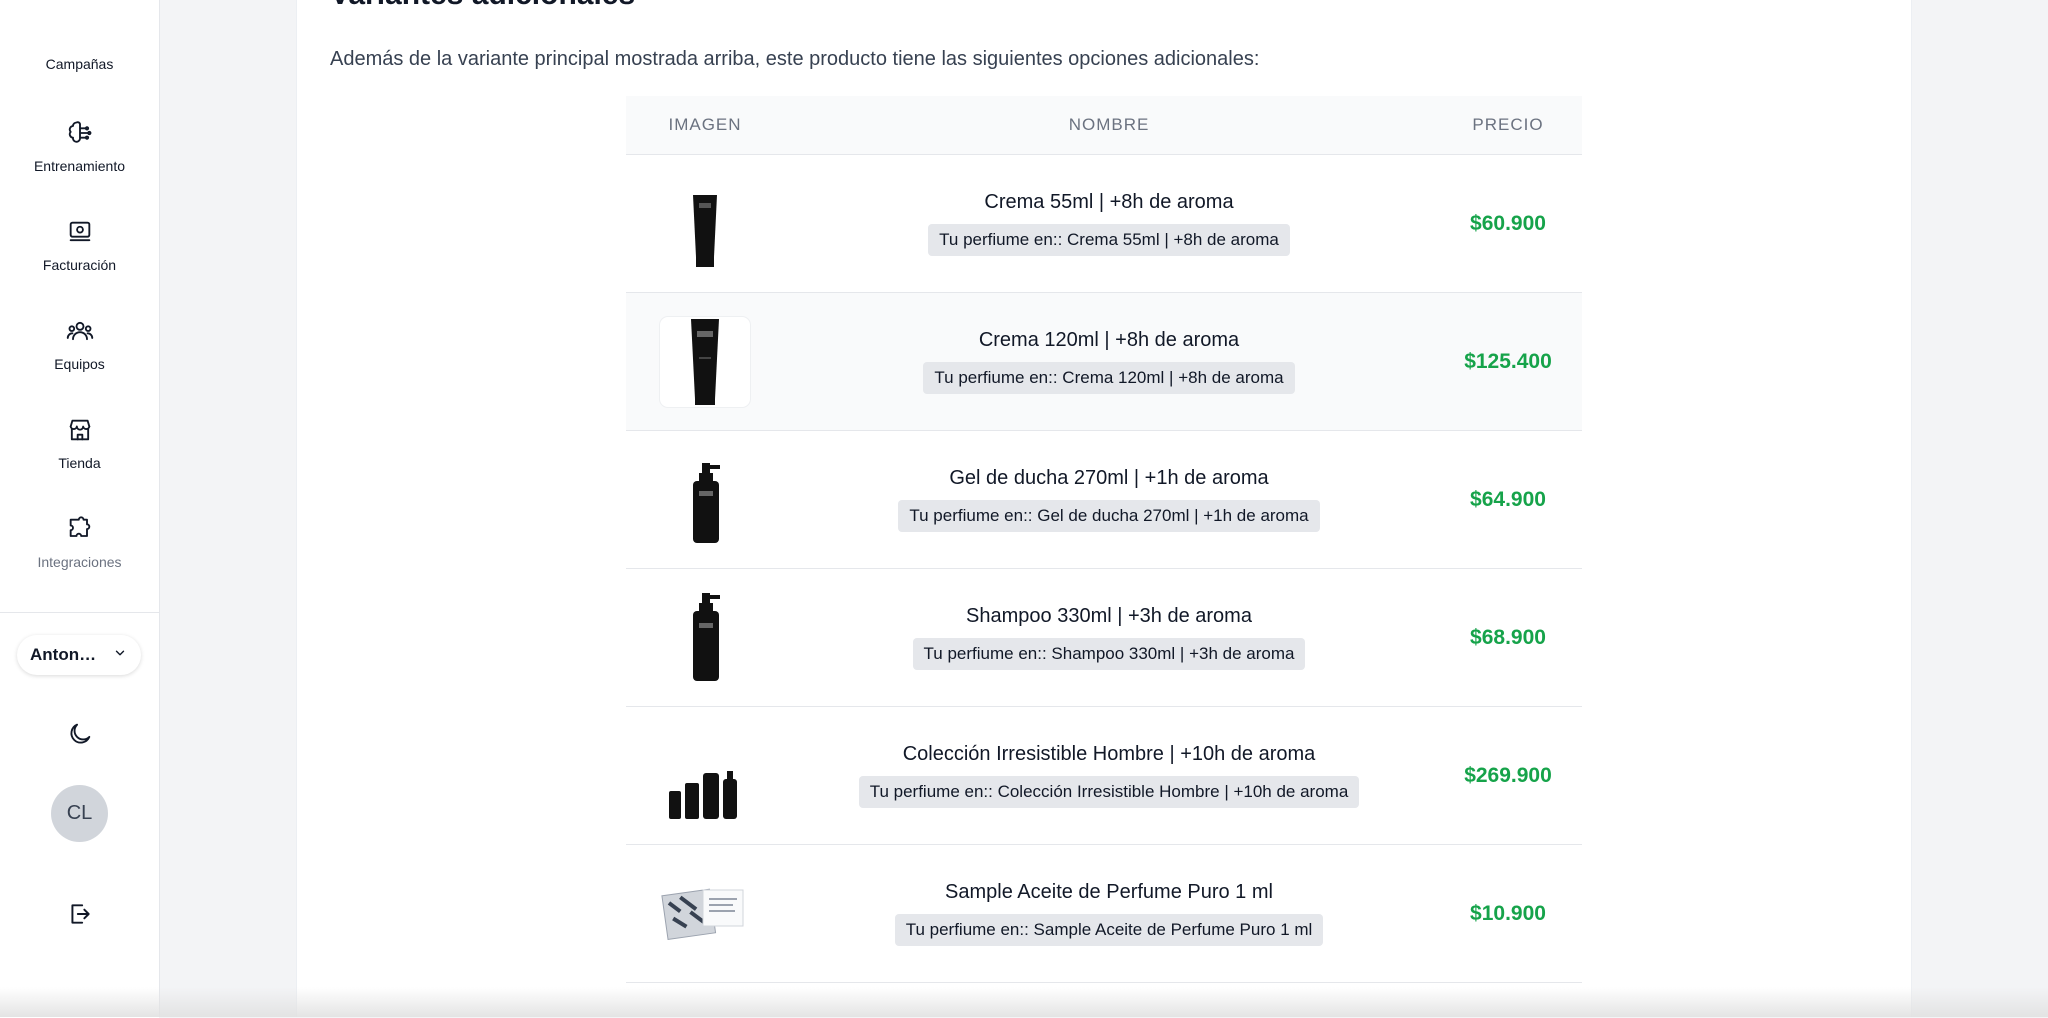 This screenshot has width=2048, height=1018. I want to click on logout-button, so click(80, 916).